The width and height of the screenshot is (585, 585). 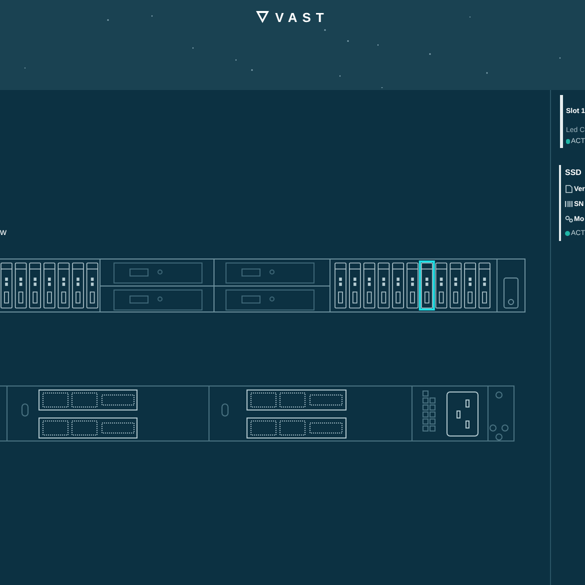 I want to click on barcode-icon, so click(x=569, y=204).